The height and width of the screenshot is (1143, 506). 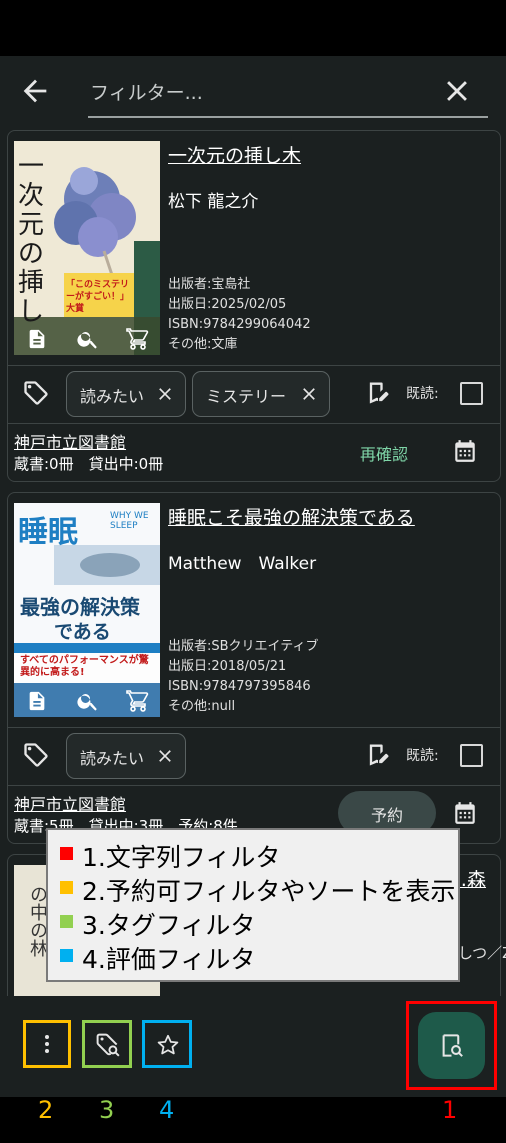 I want to click on book-cover: 一 次 元 の 挿 し 「このミステリーがすごい！」大賞, so click(x=87, y=248).